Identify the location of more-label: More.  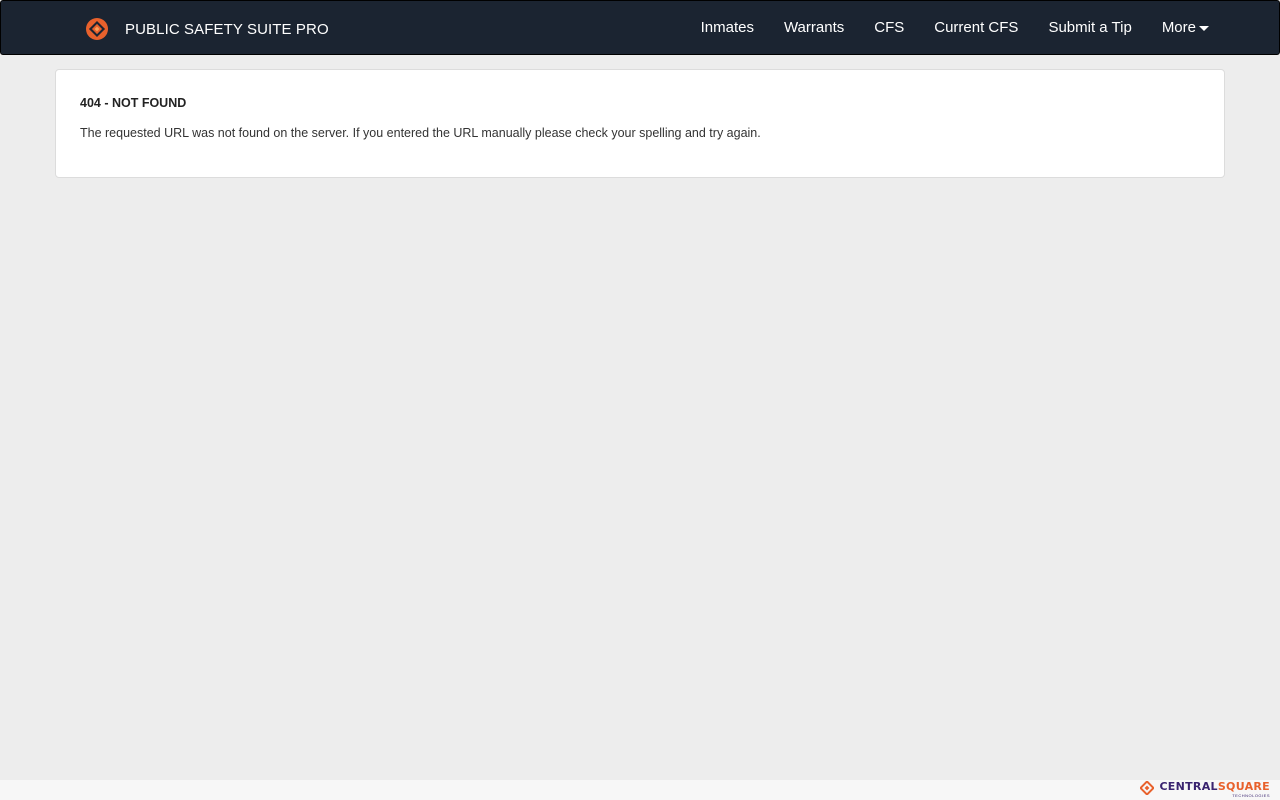
(1178, 27).